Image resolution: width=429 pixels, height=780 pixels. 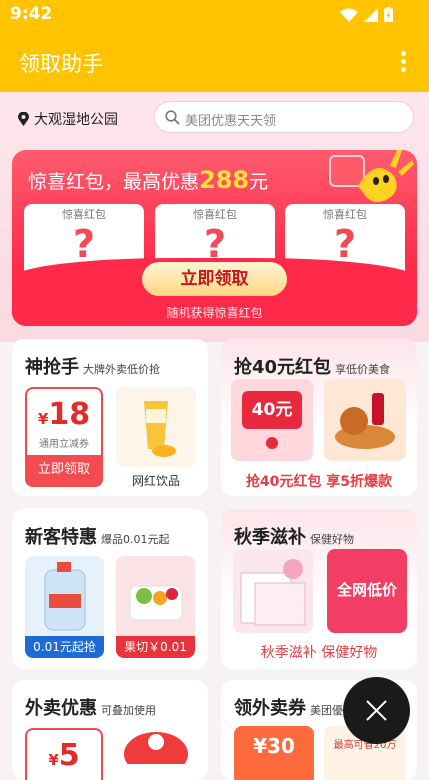 What do you see at coordinates (214, 313) in the screenshot?
I see `claim-subtext: 随机获得惊喜红包` at bounding box center [214, 313].